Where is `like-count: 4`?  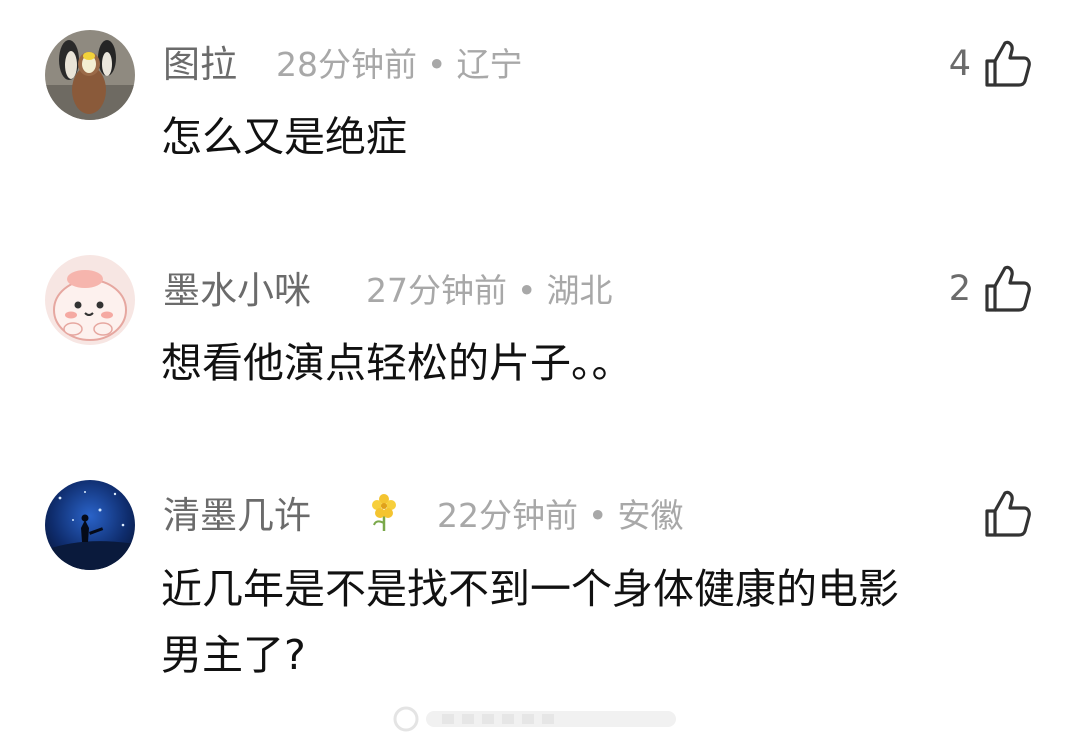 like-count: 4 is located at coordinates (959, 64).